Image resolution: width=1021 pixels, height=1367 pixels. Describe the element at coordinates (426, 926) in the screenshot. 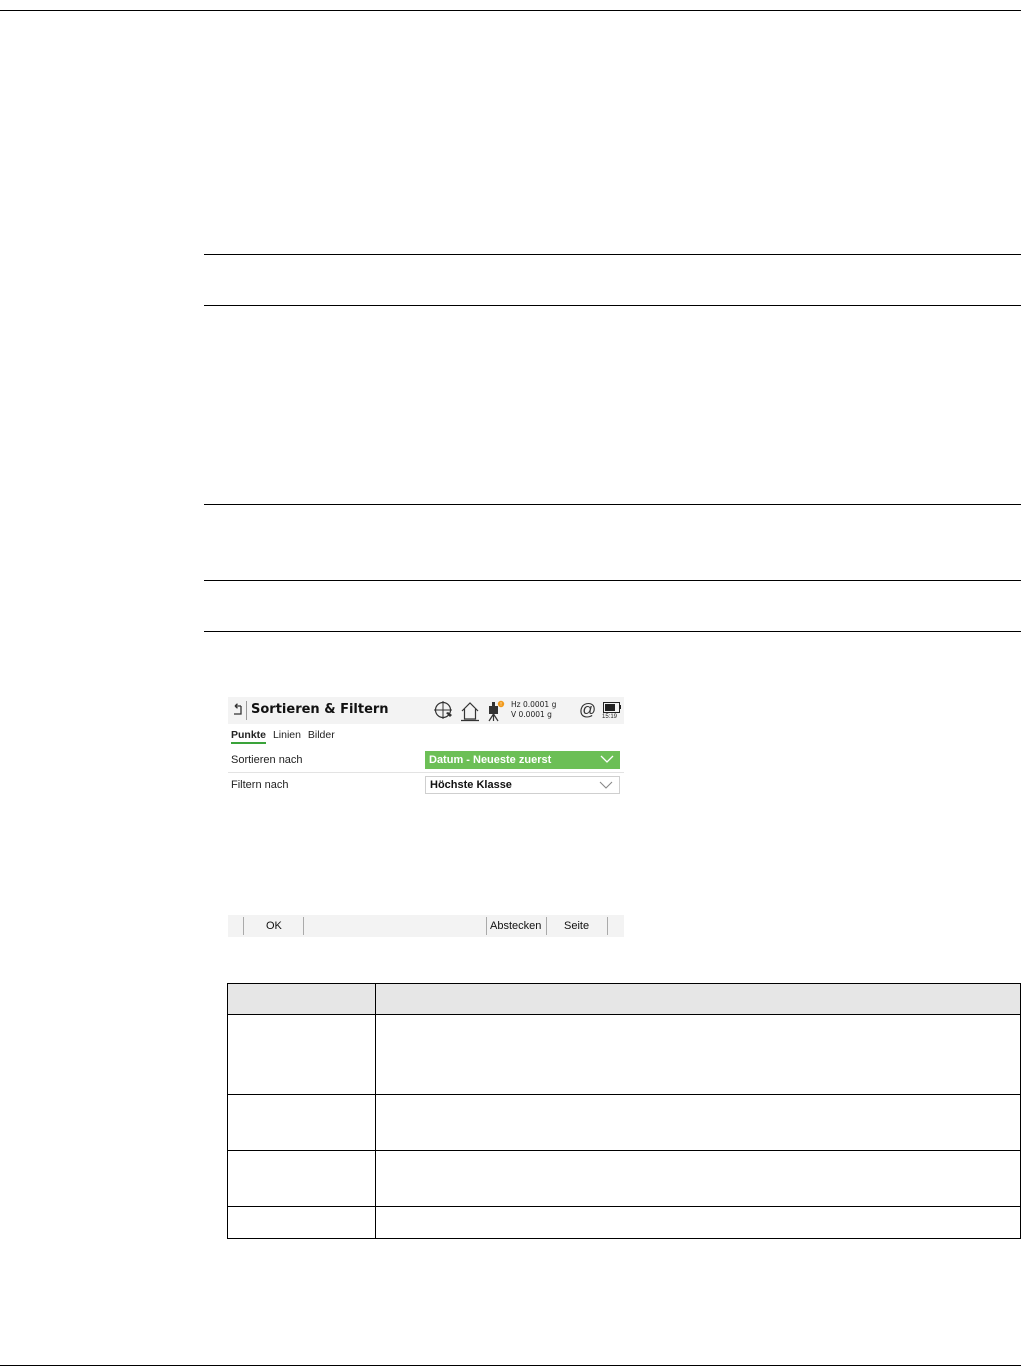

I see `softkey-bar: OK Abstecken Seite` at that location.